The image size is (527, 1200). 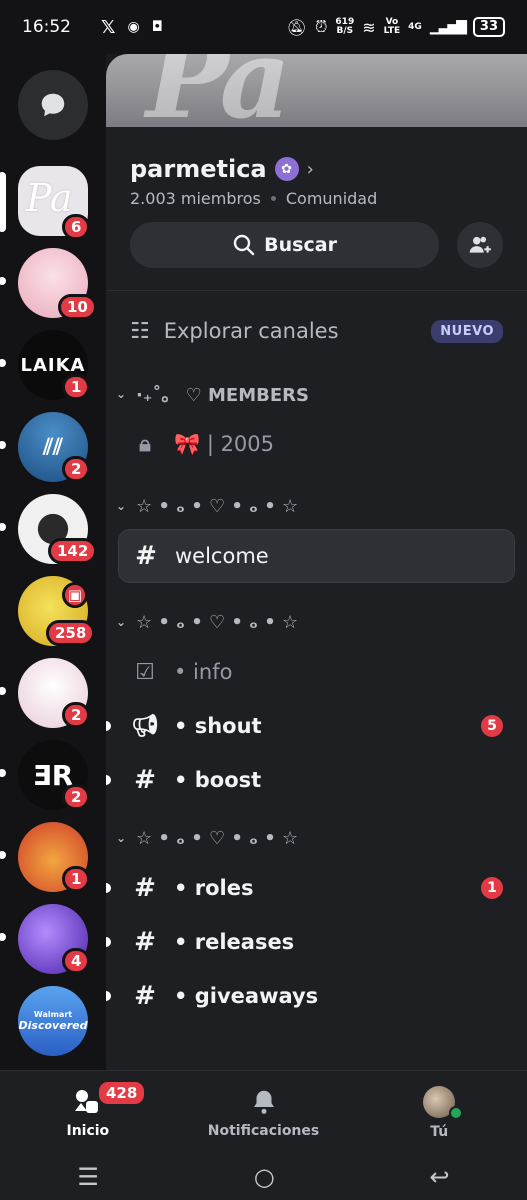 I want to click on search-button: Buscar, so click(x=285, y=245).